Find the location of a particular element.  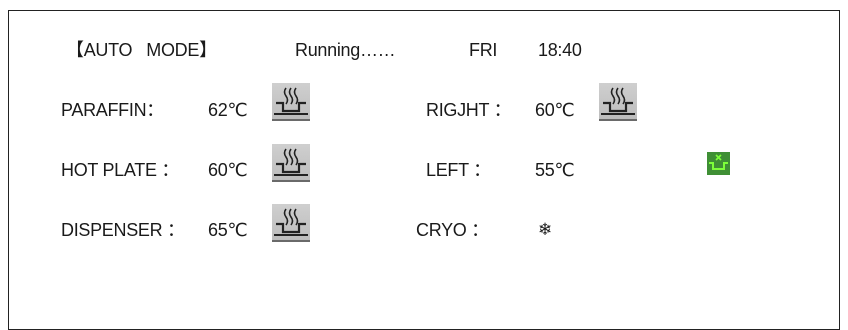

right-label: RIGJHT ： is located at coordinates (469, 110).